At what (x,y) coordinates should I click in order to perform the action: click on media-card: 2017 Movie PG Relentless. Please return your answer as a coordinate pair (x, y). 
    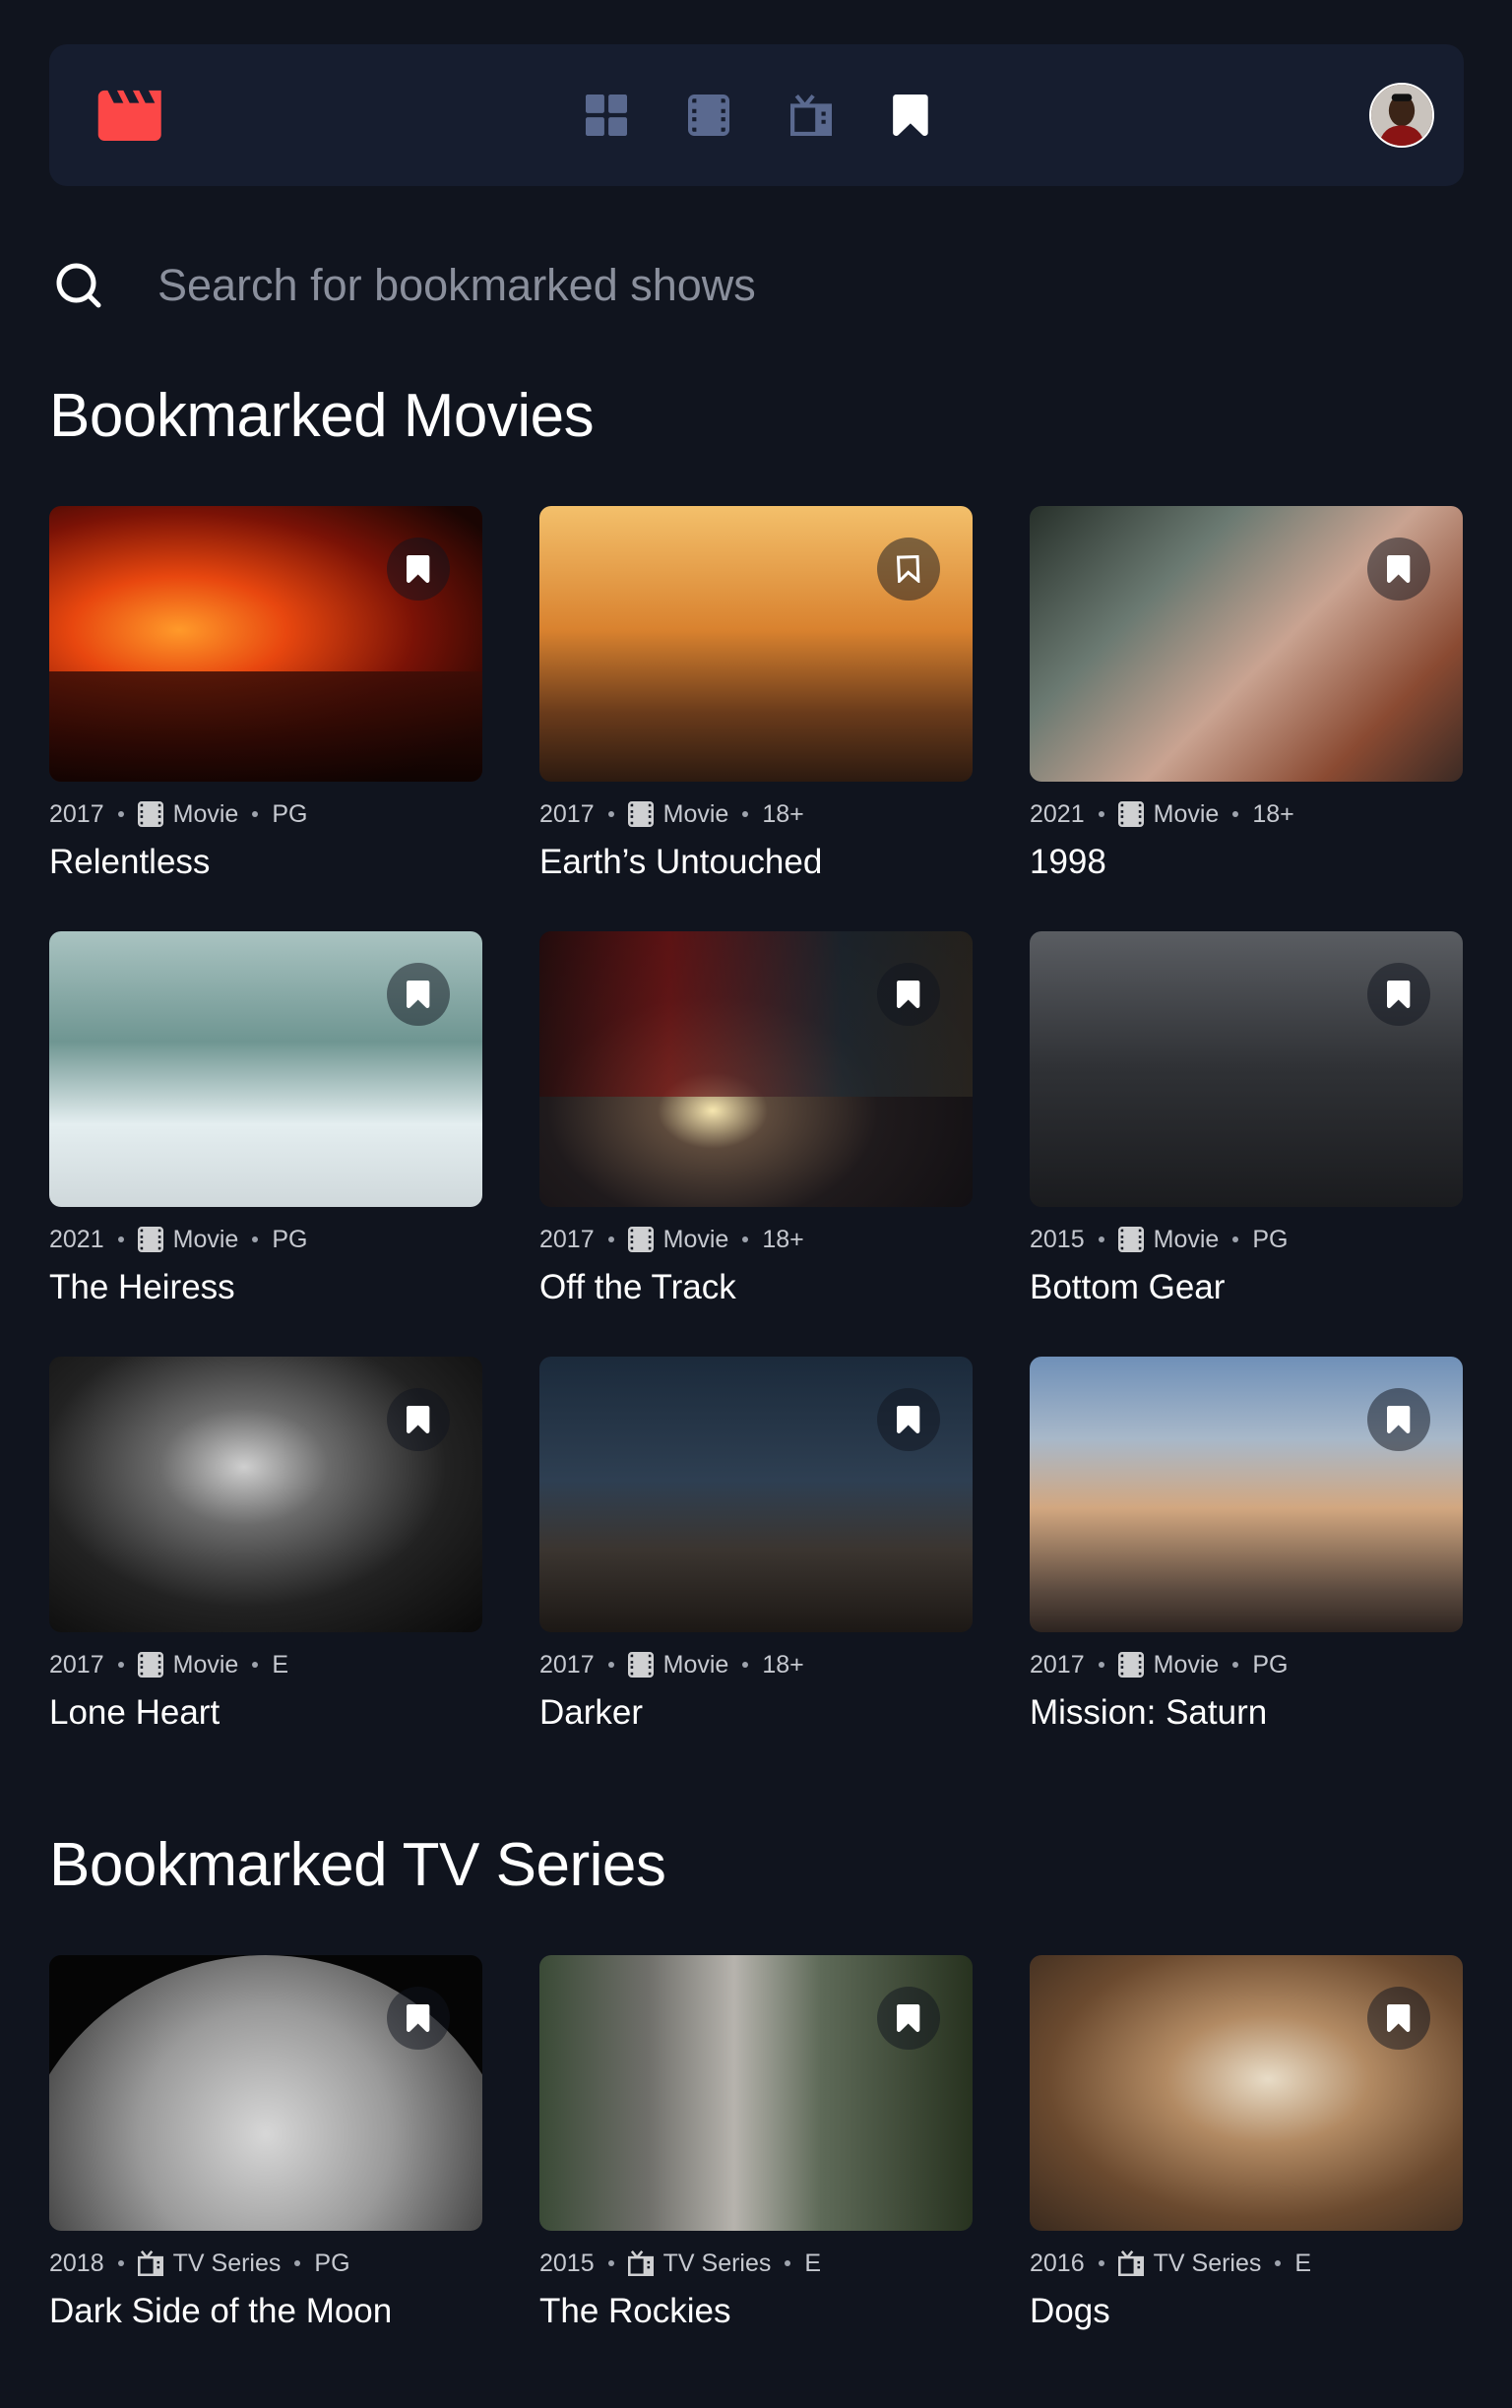
    Looking at the image, I should click on (265, 718).